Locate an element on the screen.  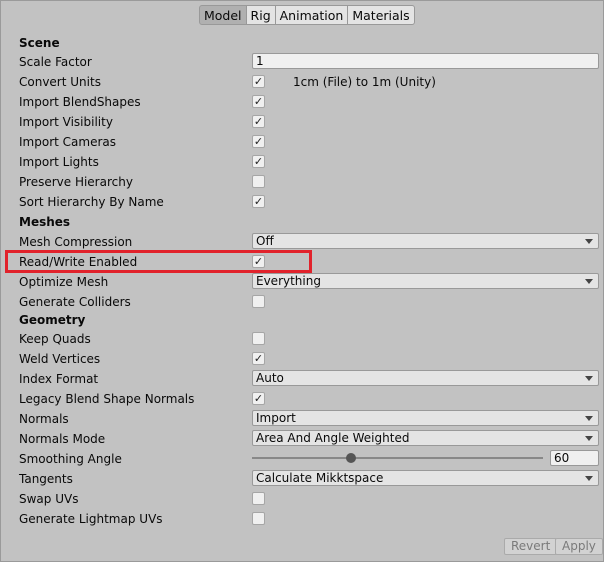
tangents-label: Tangents is located at coordinates (46, 479).